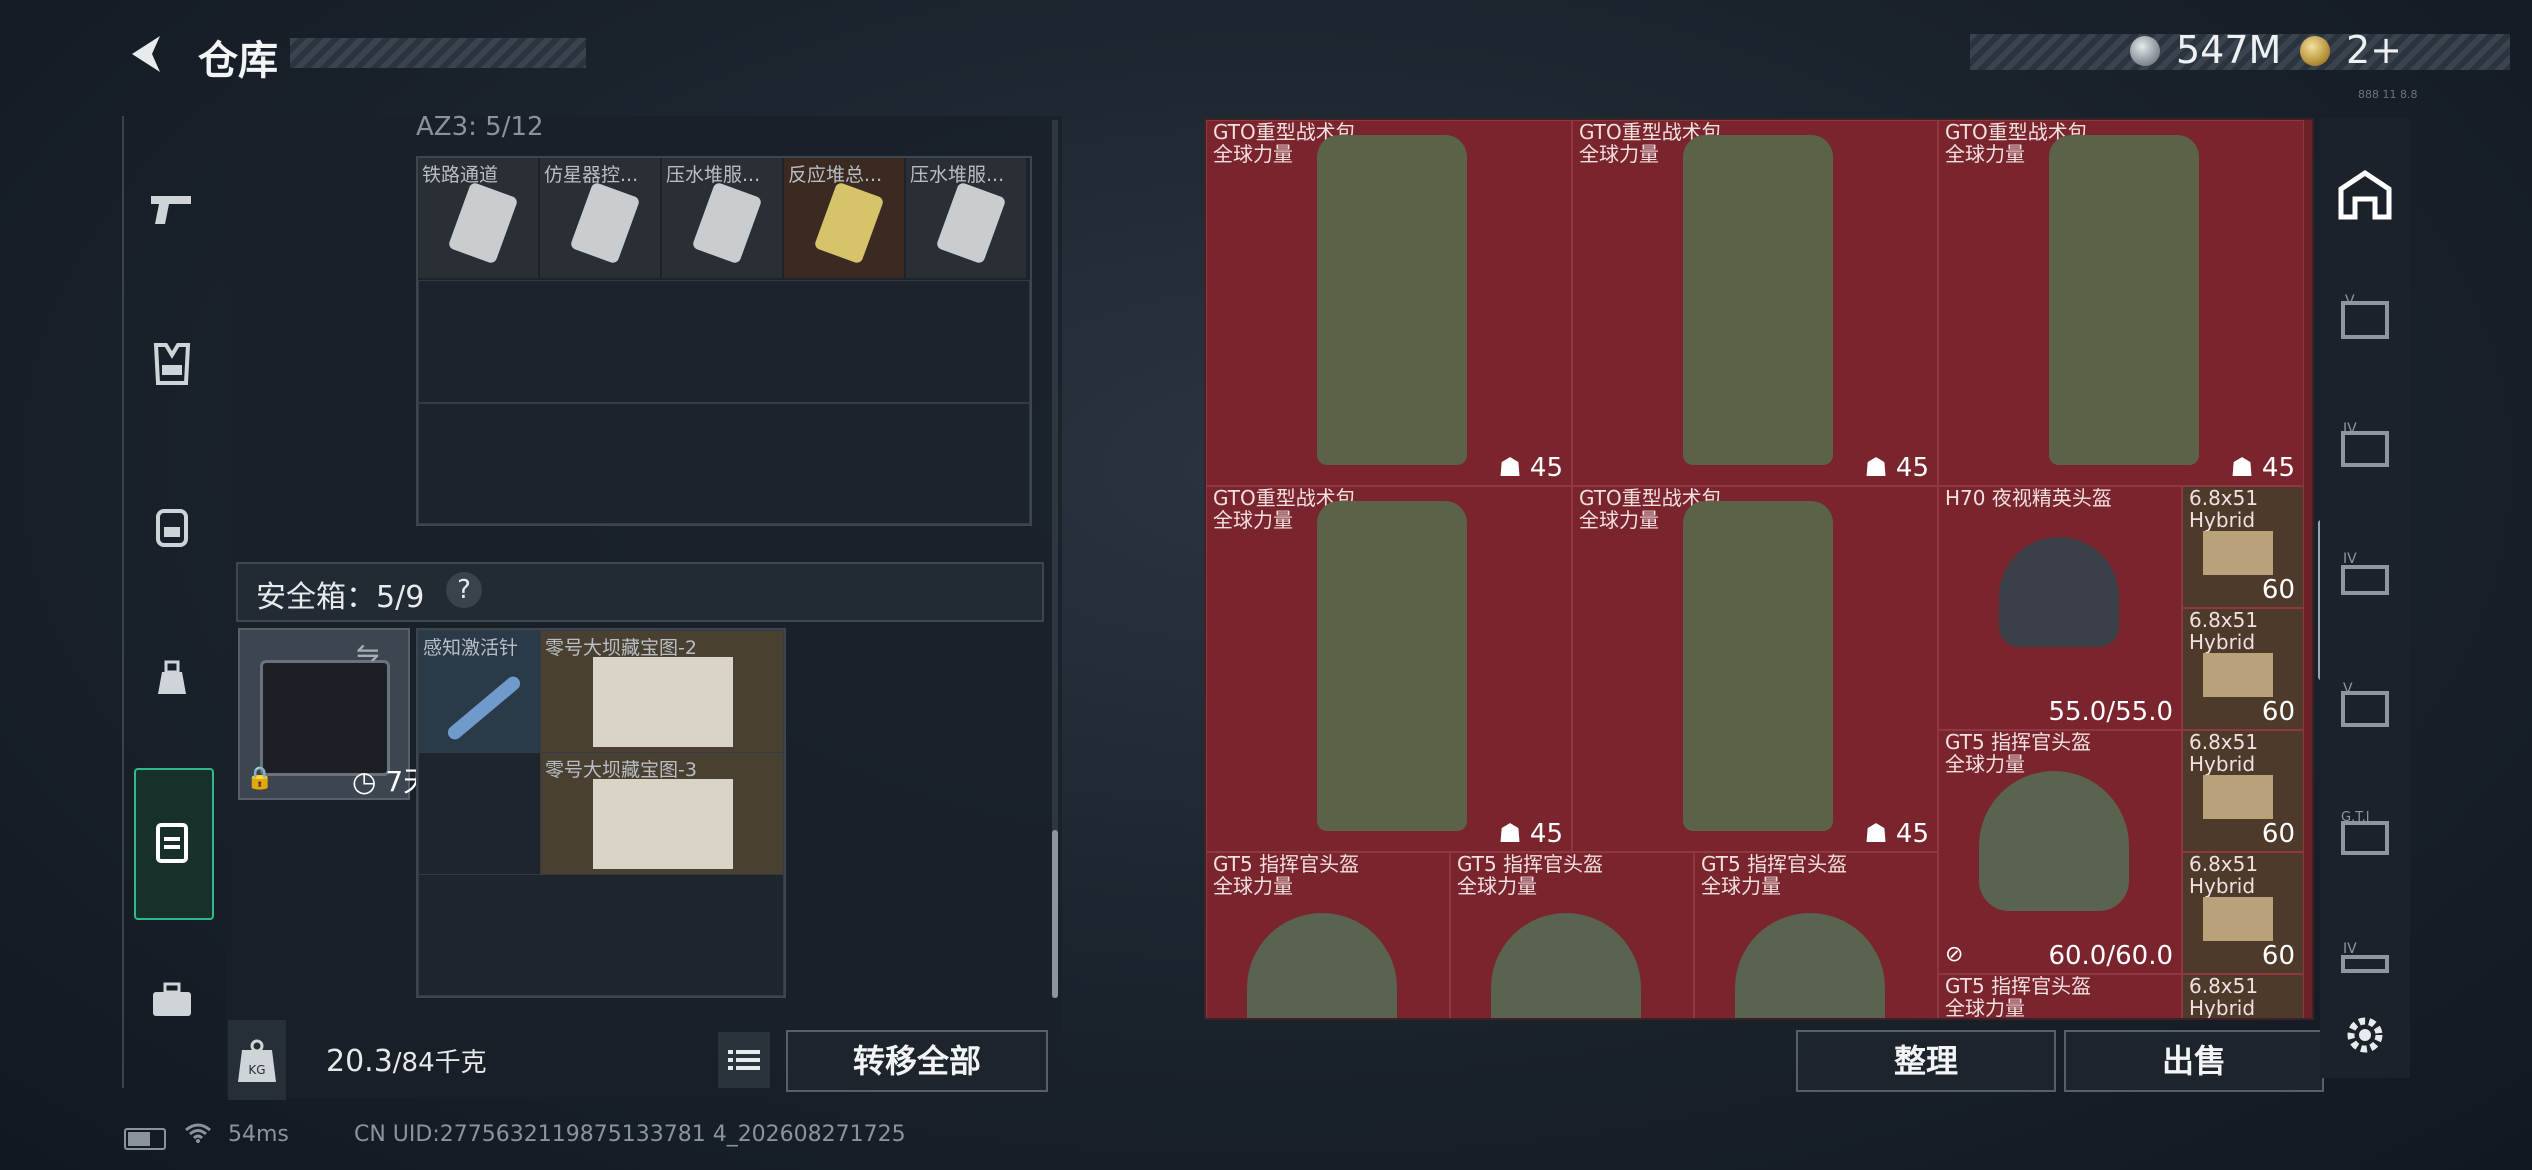  Describe the element at coordinates (256, 1070) in the screenshot. I see `svg-text: KG` at that location.